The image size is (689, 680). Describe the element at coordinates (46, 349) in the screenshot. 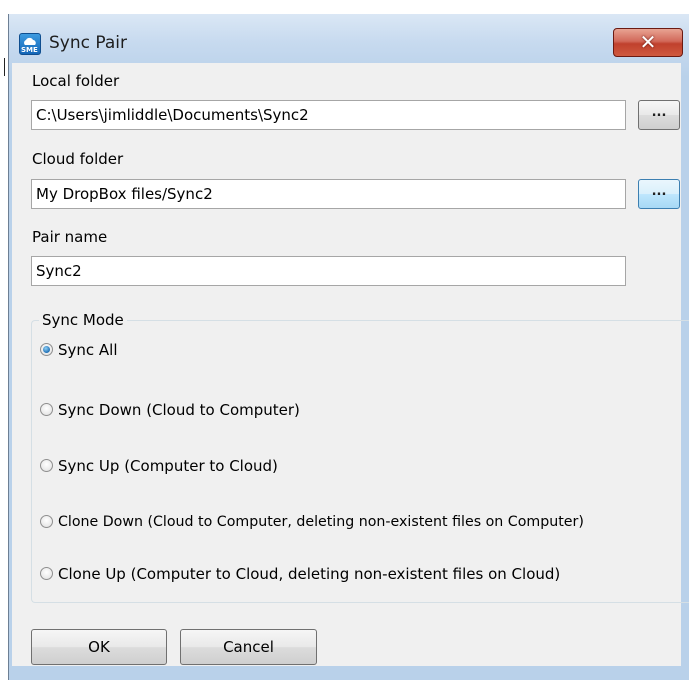

I see `radio-button-checked` at that location.